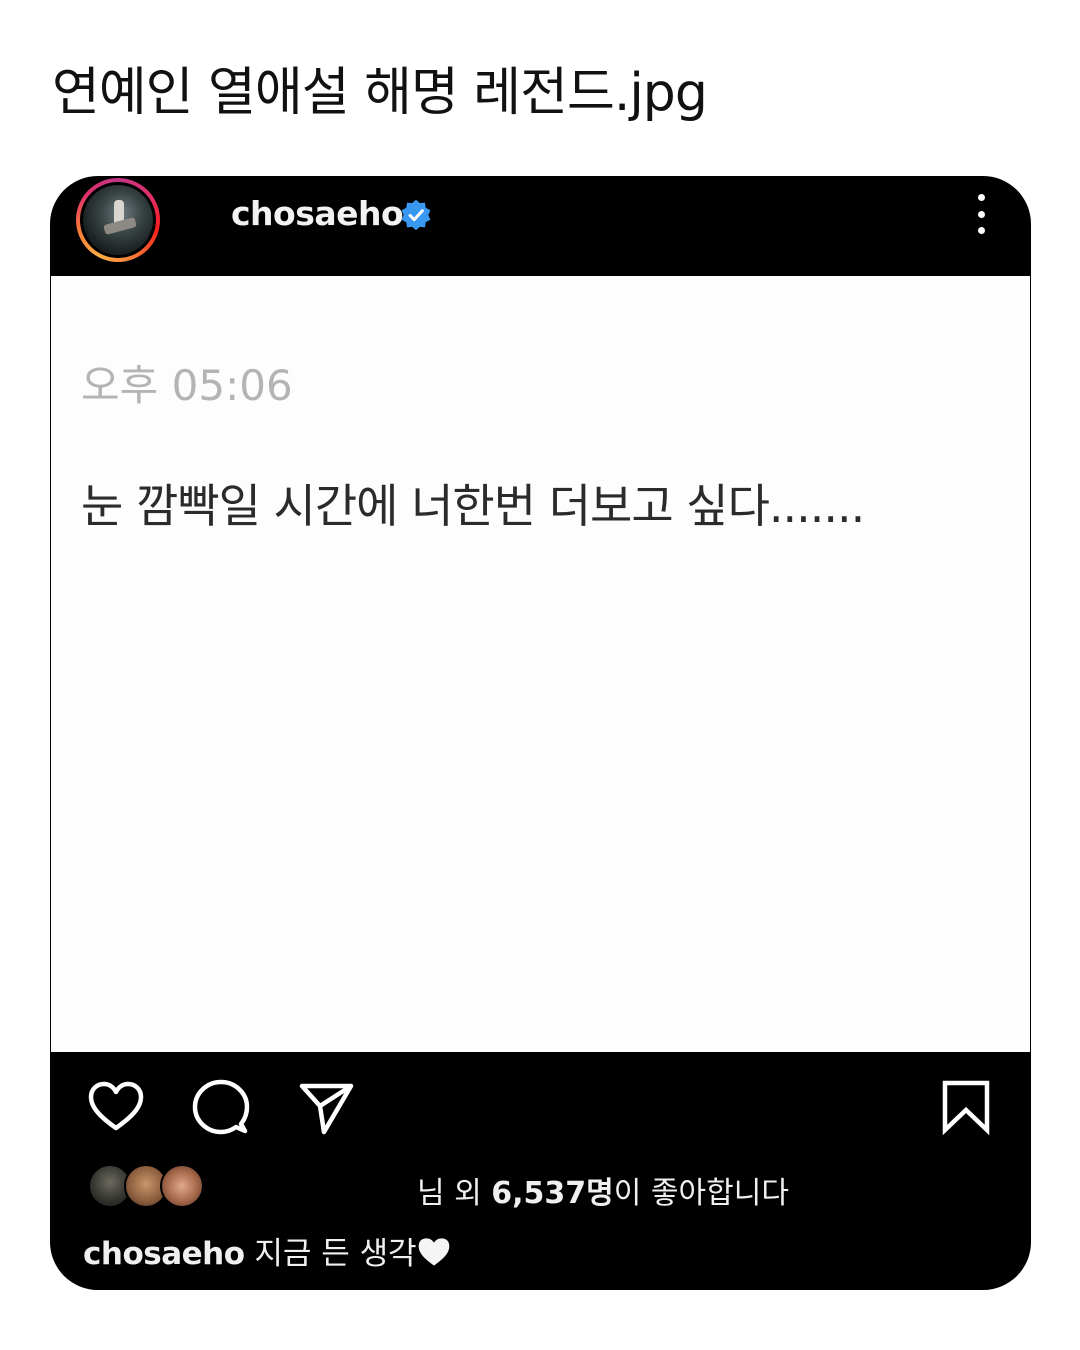 This screenshot has height=1350, width=1080. I want to click on post-caption: chosaeho 지금 든 생각, so click(267, 1250).